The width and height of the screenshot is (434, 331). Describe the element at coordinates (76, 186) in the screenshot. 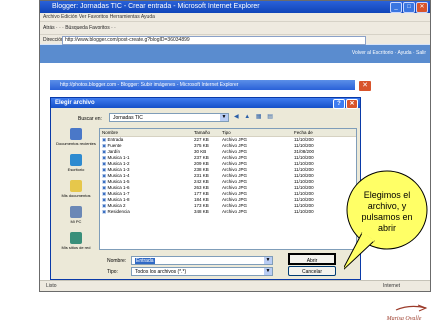

I see `my-documents-icon` at that location.